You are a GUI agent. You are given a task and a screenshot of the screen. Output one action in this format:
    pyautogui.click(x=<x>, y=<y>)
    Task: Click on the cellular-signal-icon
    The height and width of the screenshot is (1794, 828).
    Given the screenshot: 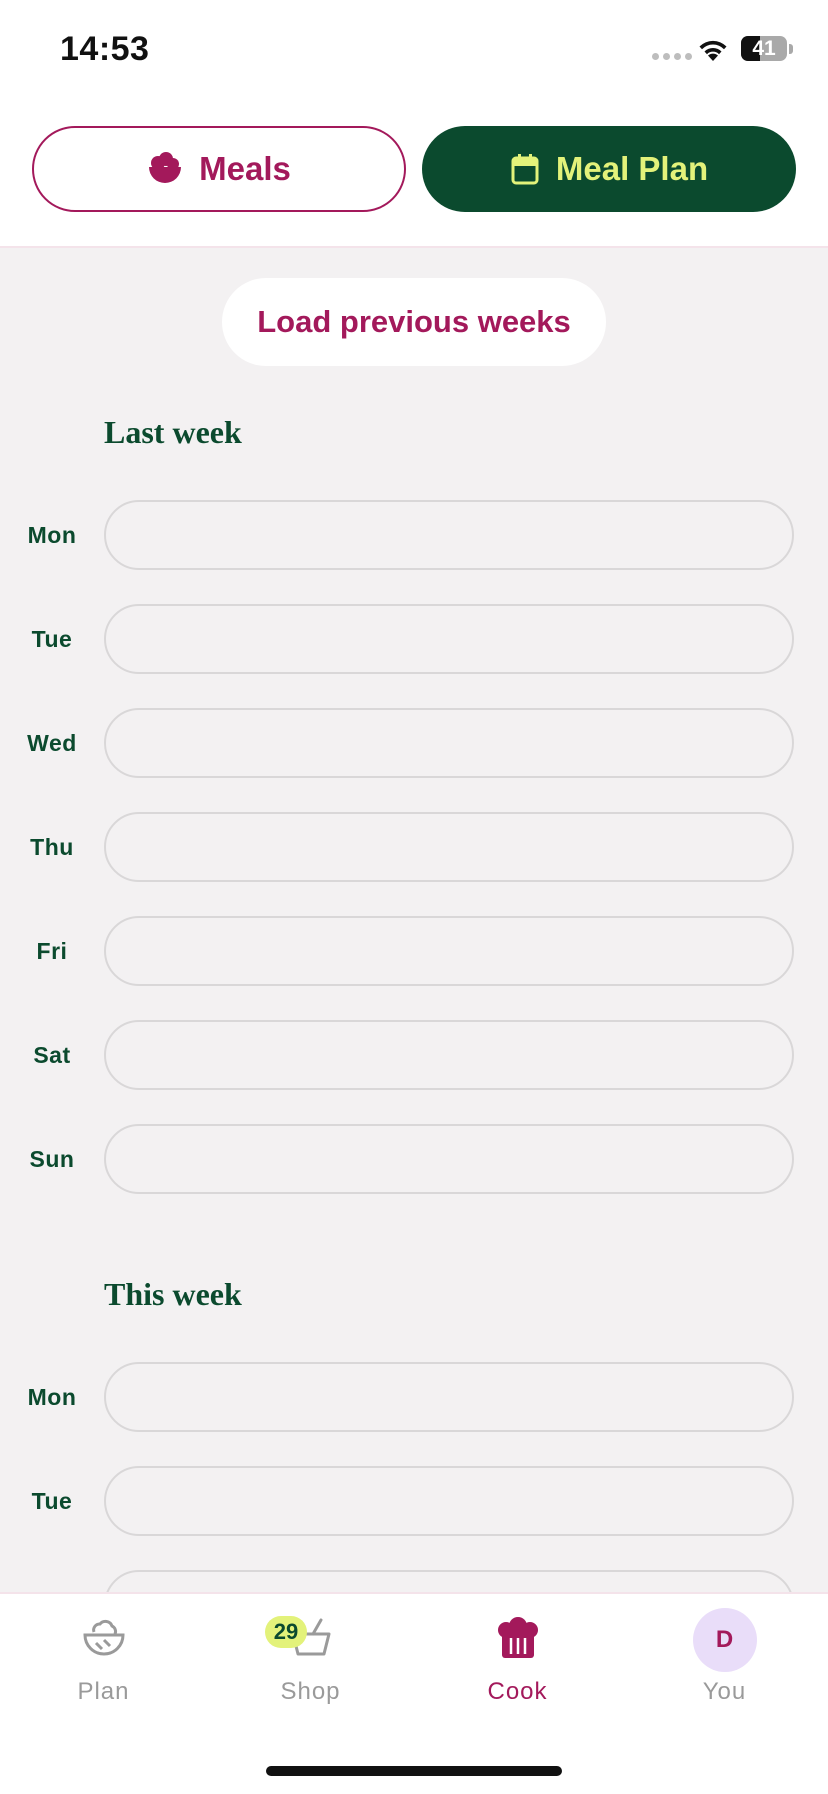 What is the action you would take?
    pyautogui.click(x=672, y=56)
    